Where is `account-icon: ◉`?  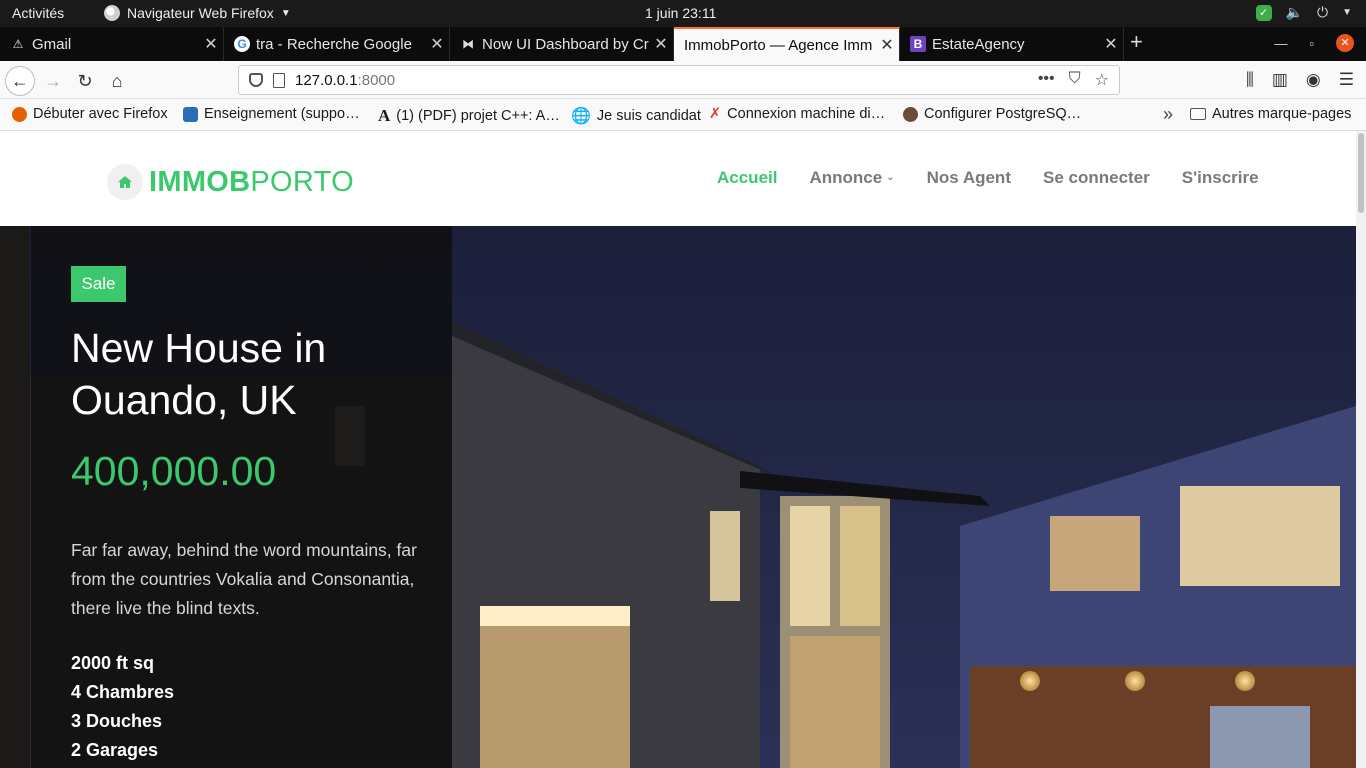 account-icon: ◉ is located at coordinates (1313, 80).